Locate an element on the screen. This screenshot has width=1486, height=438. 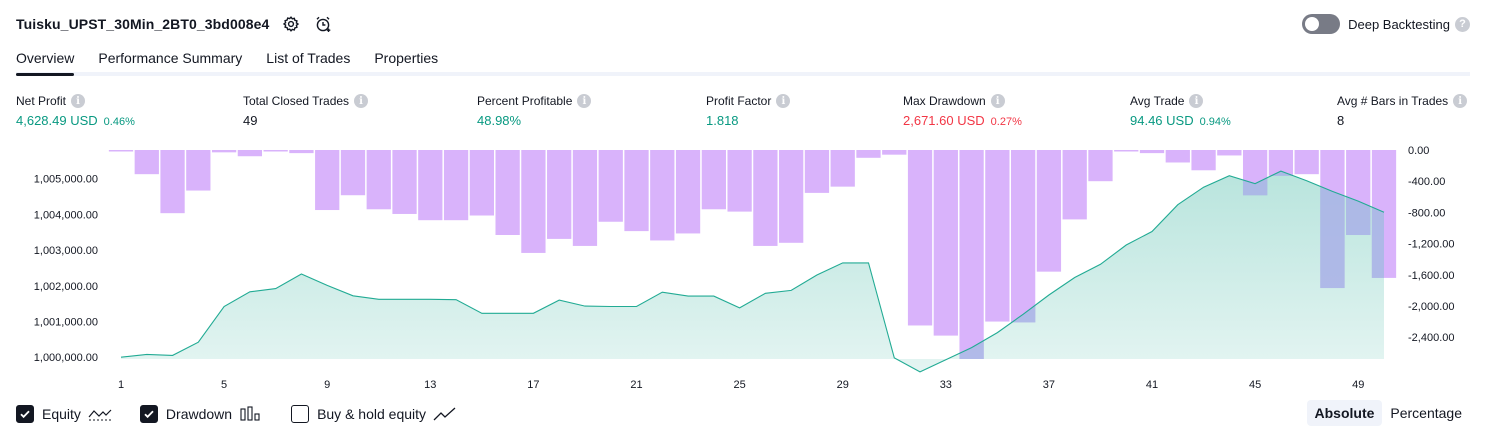
buy-hold-line-icon is located at coordinates (444, 414).